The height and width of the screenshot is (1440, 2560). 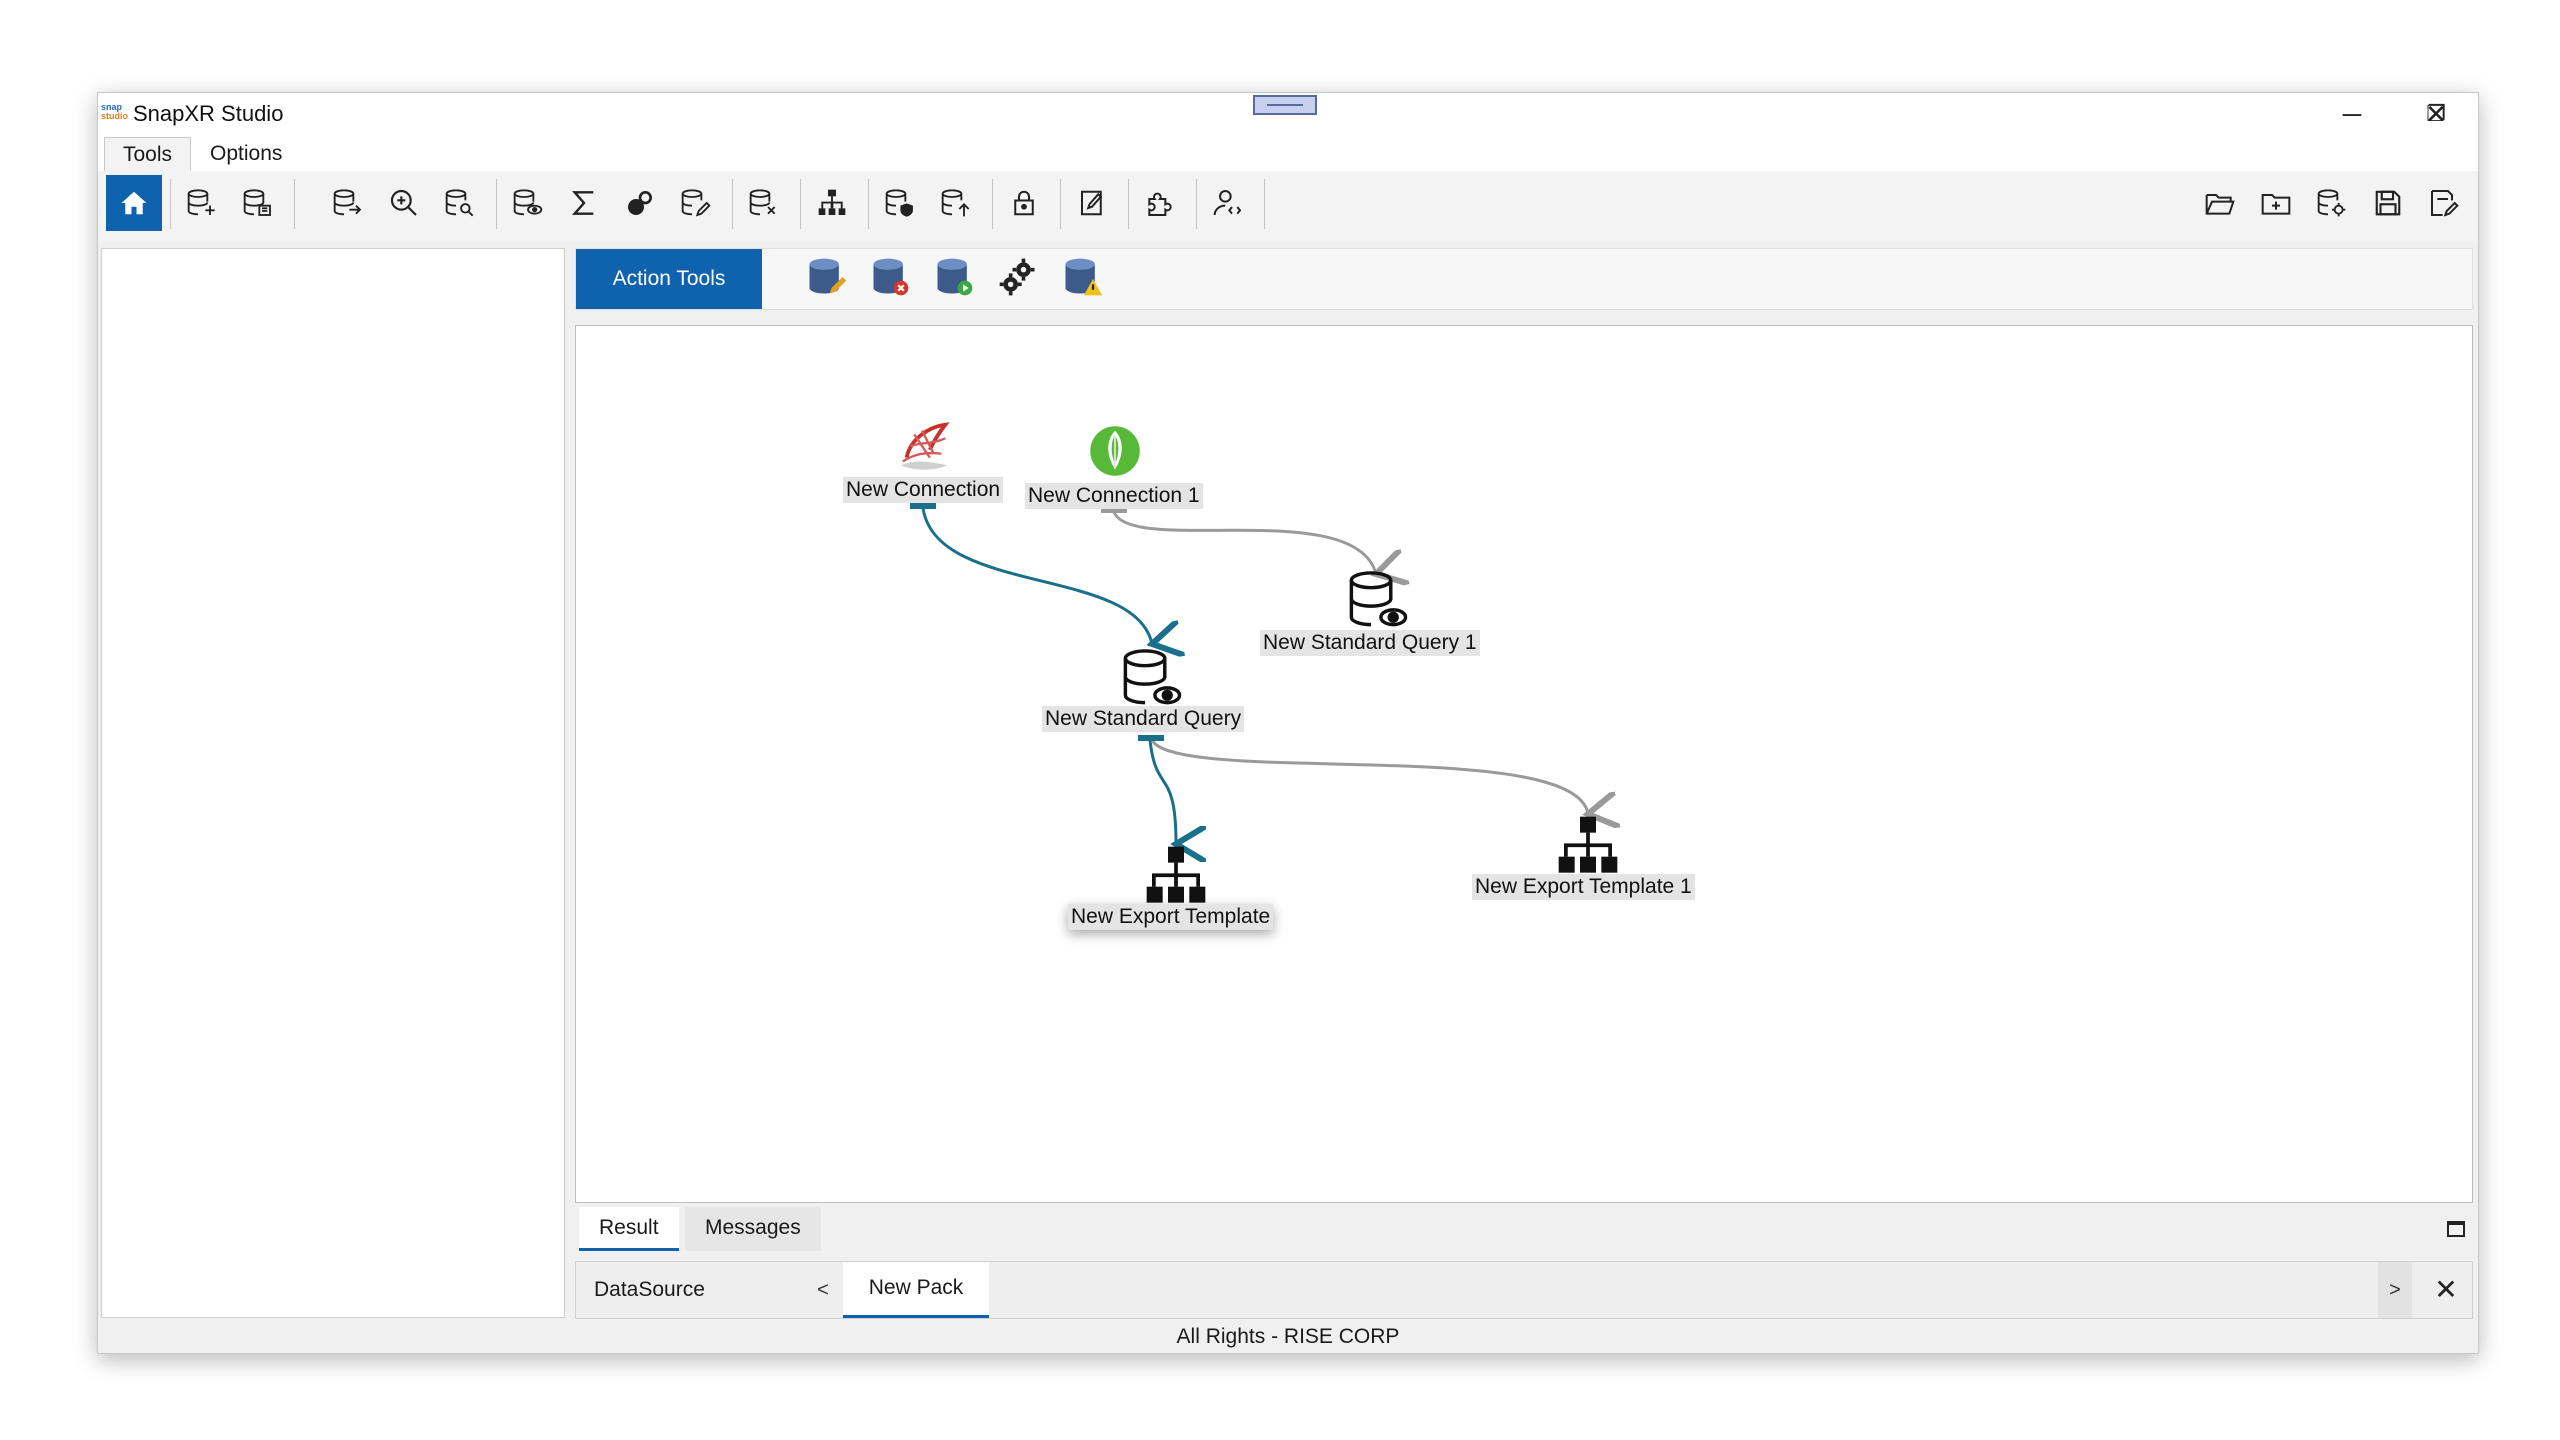 What do you see at coordinates (1143, 719) in the screenshot?
I see `node-label-new-standard-query: New Standard Query` at bounding box center [1143, 719].